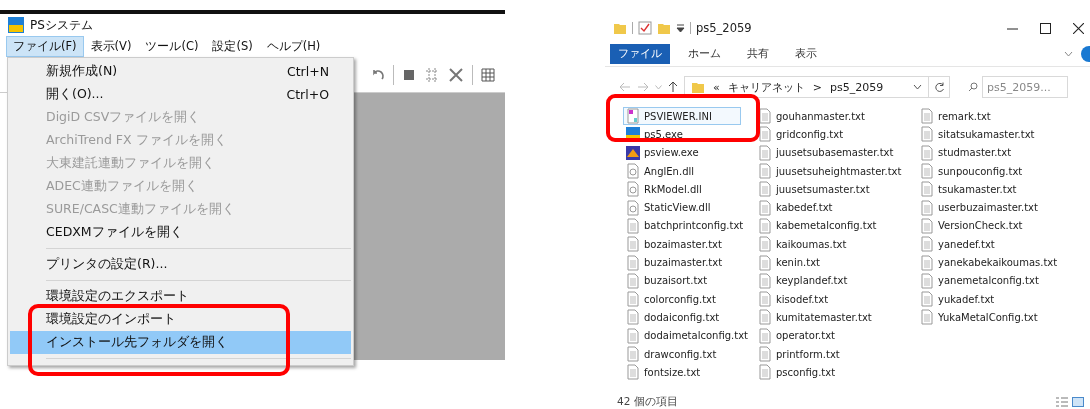 Image resolution: width=1090 pixels, height=409 pixels. I want to click on file-item: batchprintconfig.txt, so click(685, 226).